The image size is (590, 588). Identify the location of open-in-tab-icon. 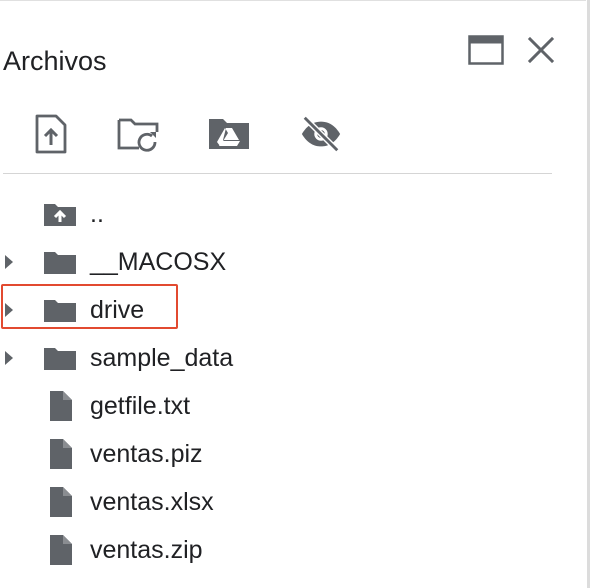
(486, 50).